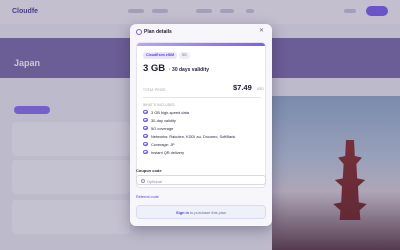 Image resolution: width=400 pixels, height=250 pixels. Describe the element at coordinates (139, 32) in the screenshot. I see `plan-icon` at that location.